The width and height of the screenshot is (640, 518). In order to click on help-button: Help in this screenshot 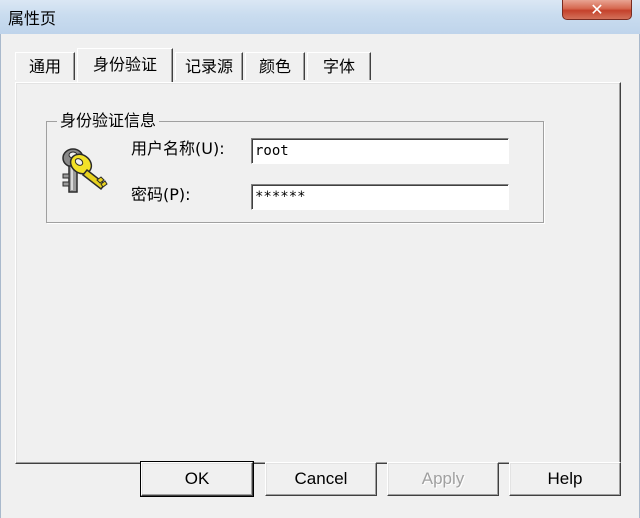, I will do `click(565, 479)`.